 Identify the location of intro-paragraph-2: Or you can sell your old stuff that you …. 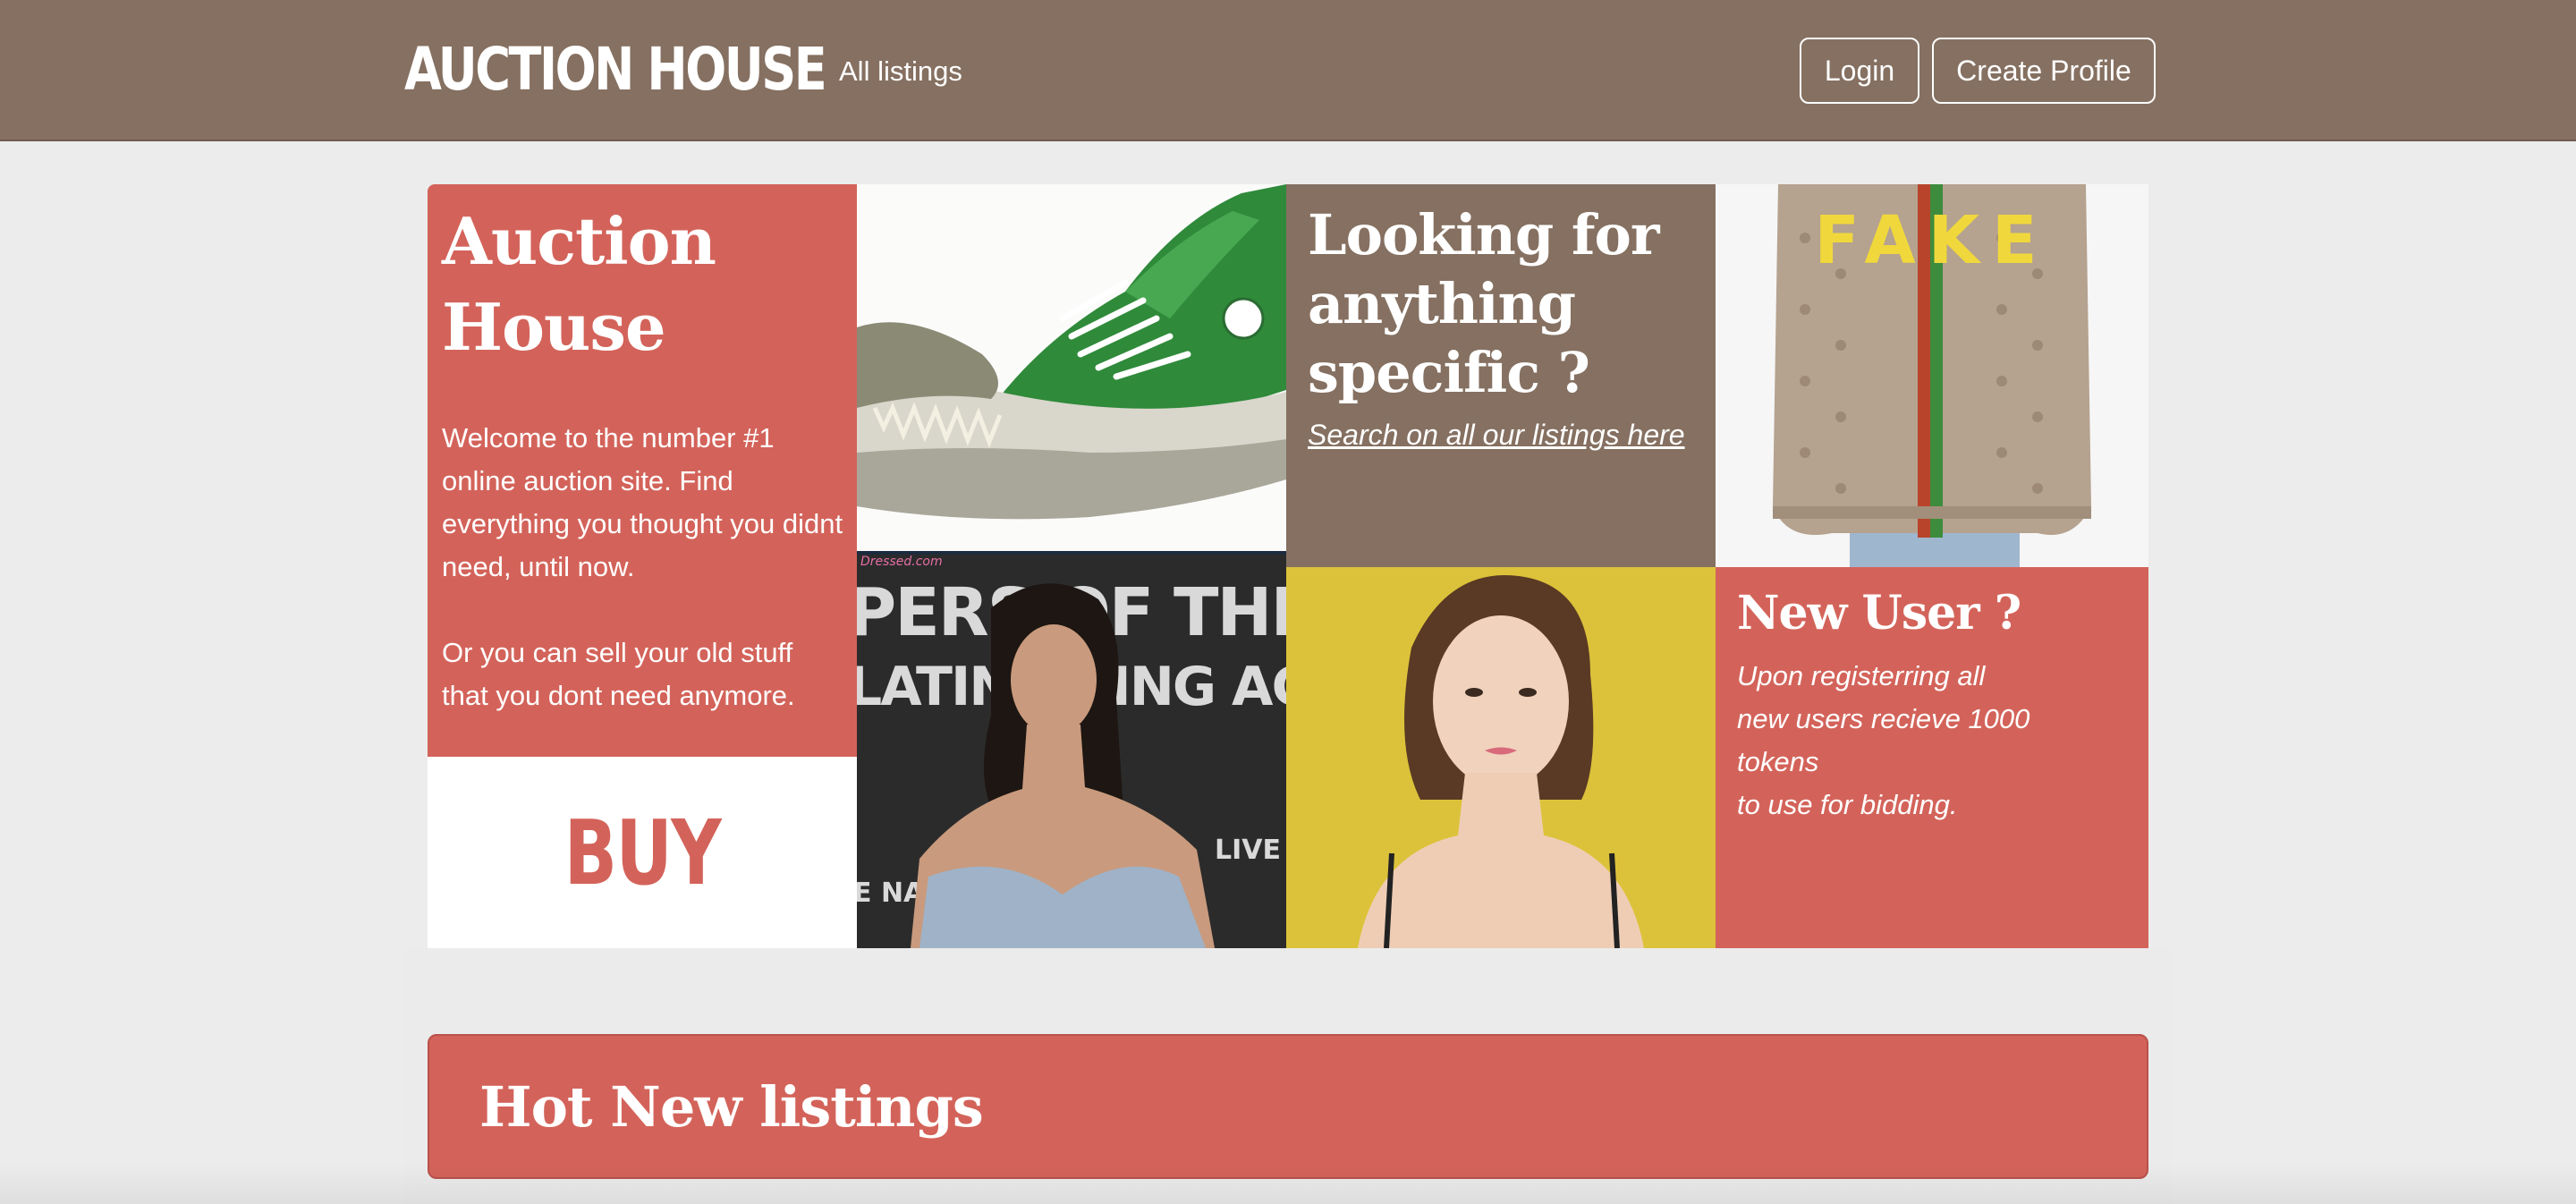
(618, 674).